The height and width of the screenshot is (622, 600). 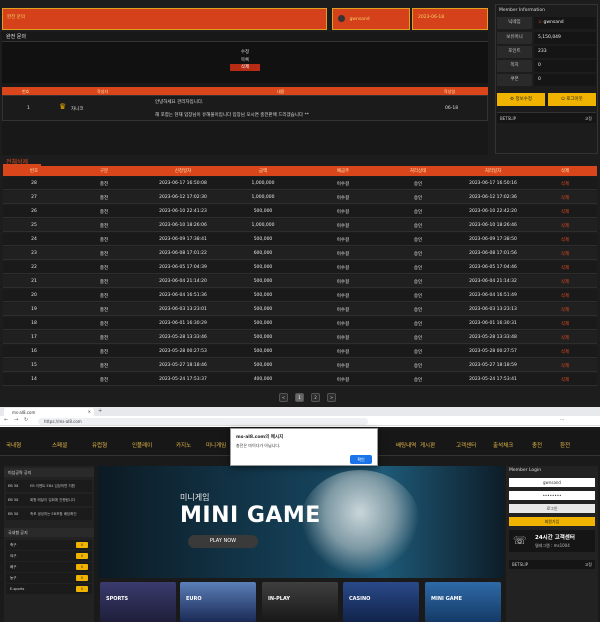 What do you see at coordinates (49, 545) in the screenshot?
I see `sport-item: 축구 0` at bounding box center [49, 545].